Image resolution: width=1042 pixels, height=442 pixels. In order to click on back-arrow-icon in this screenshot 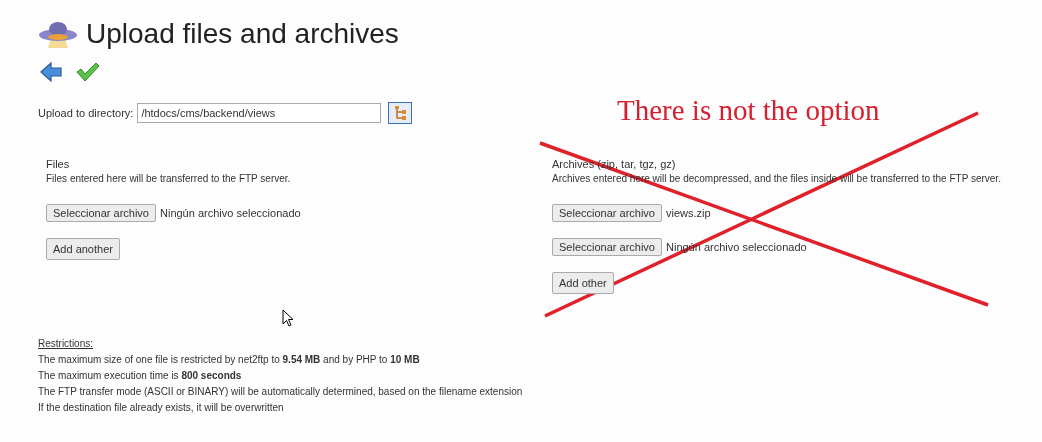, I will do `click(51, 72)`.